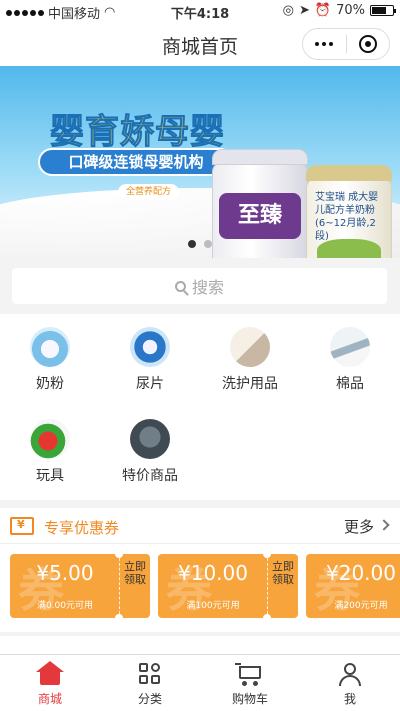 The width and height of the screenshot is (400, 711). I want to click on diaper-icon, so click(150, 347).